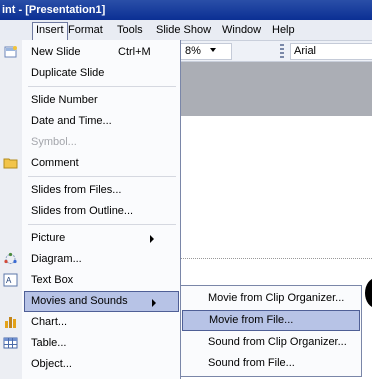 The height and width of the screenshot is (379, 372). What do you see at coordinates (276, 51) in the screenshot?
I see `formatting-toolbar: 8% Arial` at bounding box center [276, 51].